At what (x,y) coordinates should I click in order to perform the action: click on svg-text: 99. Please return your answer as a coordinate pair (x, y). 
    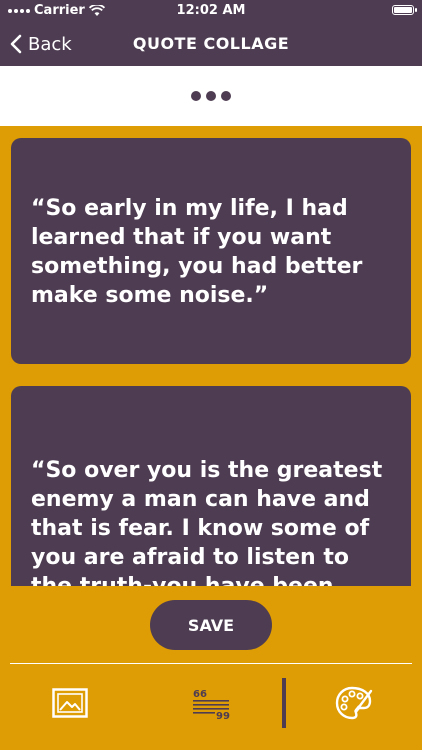
    Looking at the image, I should click on (223, 715).